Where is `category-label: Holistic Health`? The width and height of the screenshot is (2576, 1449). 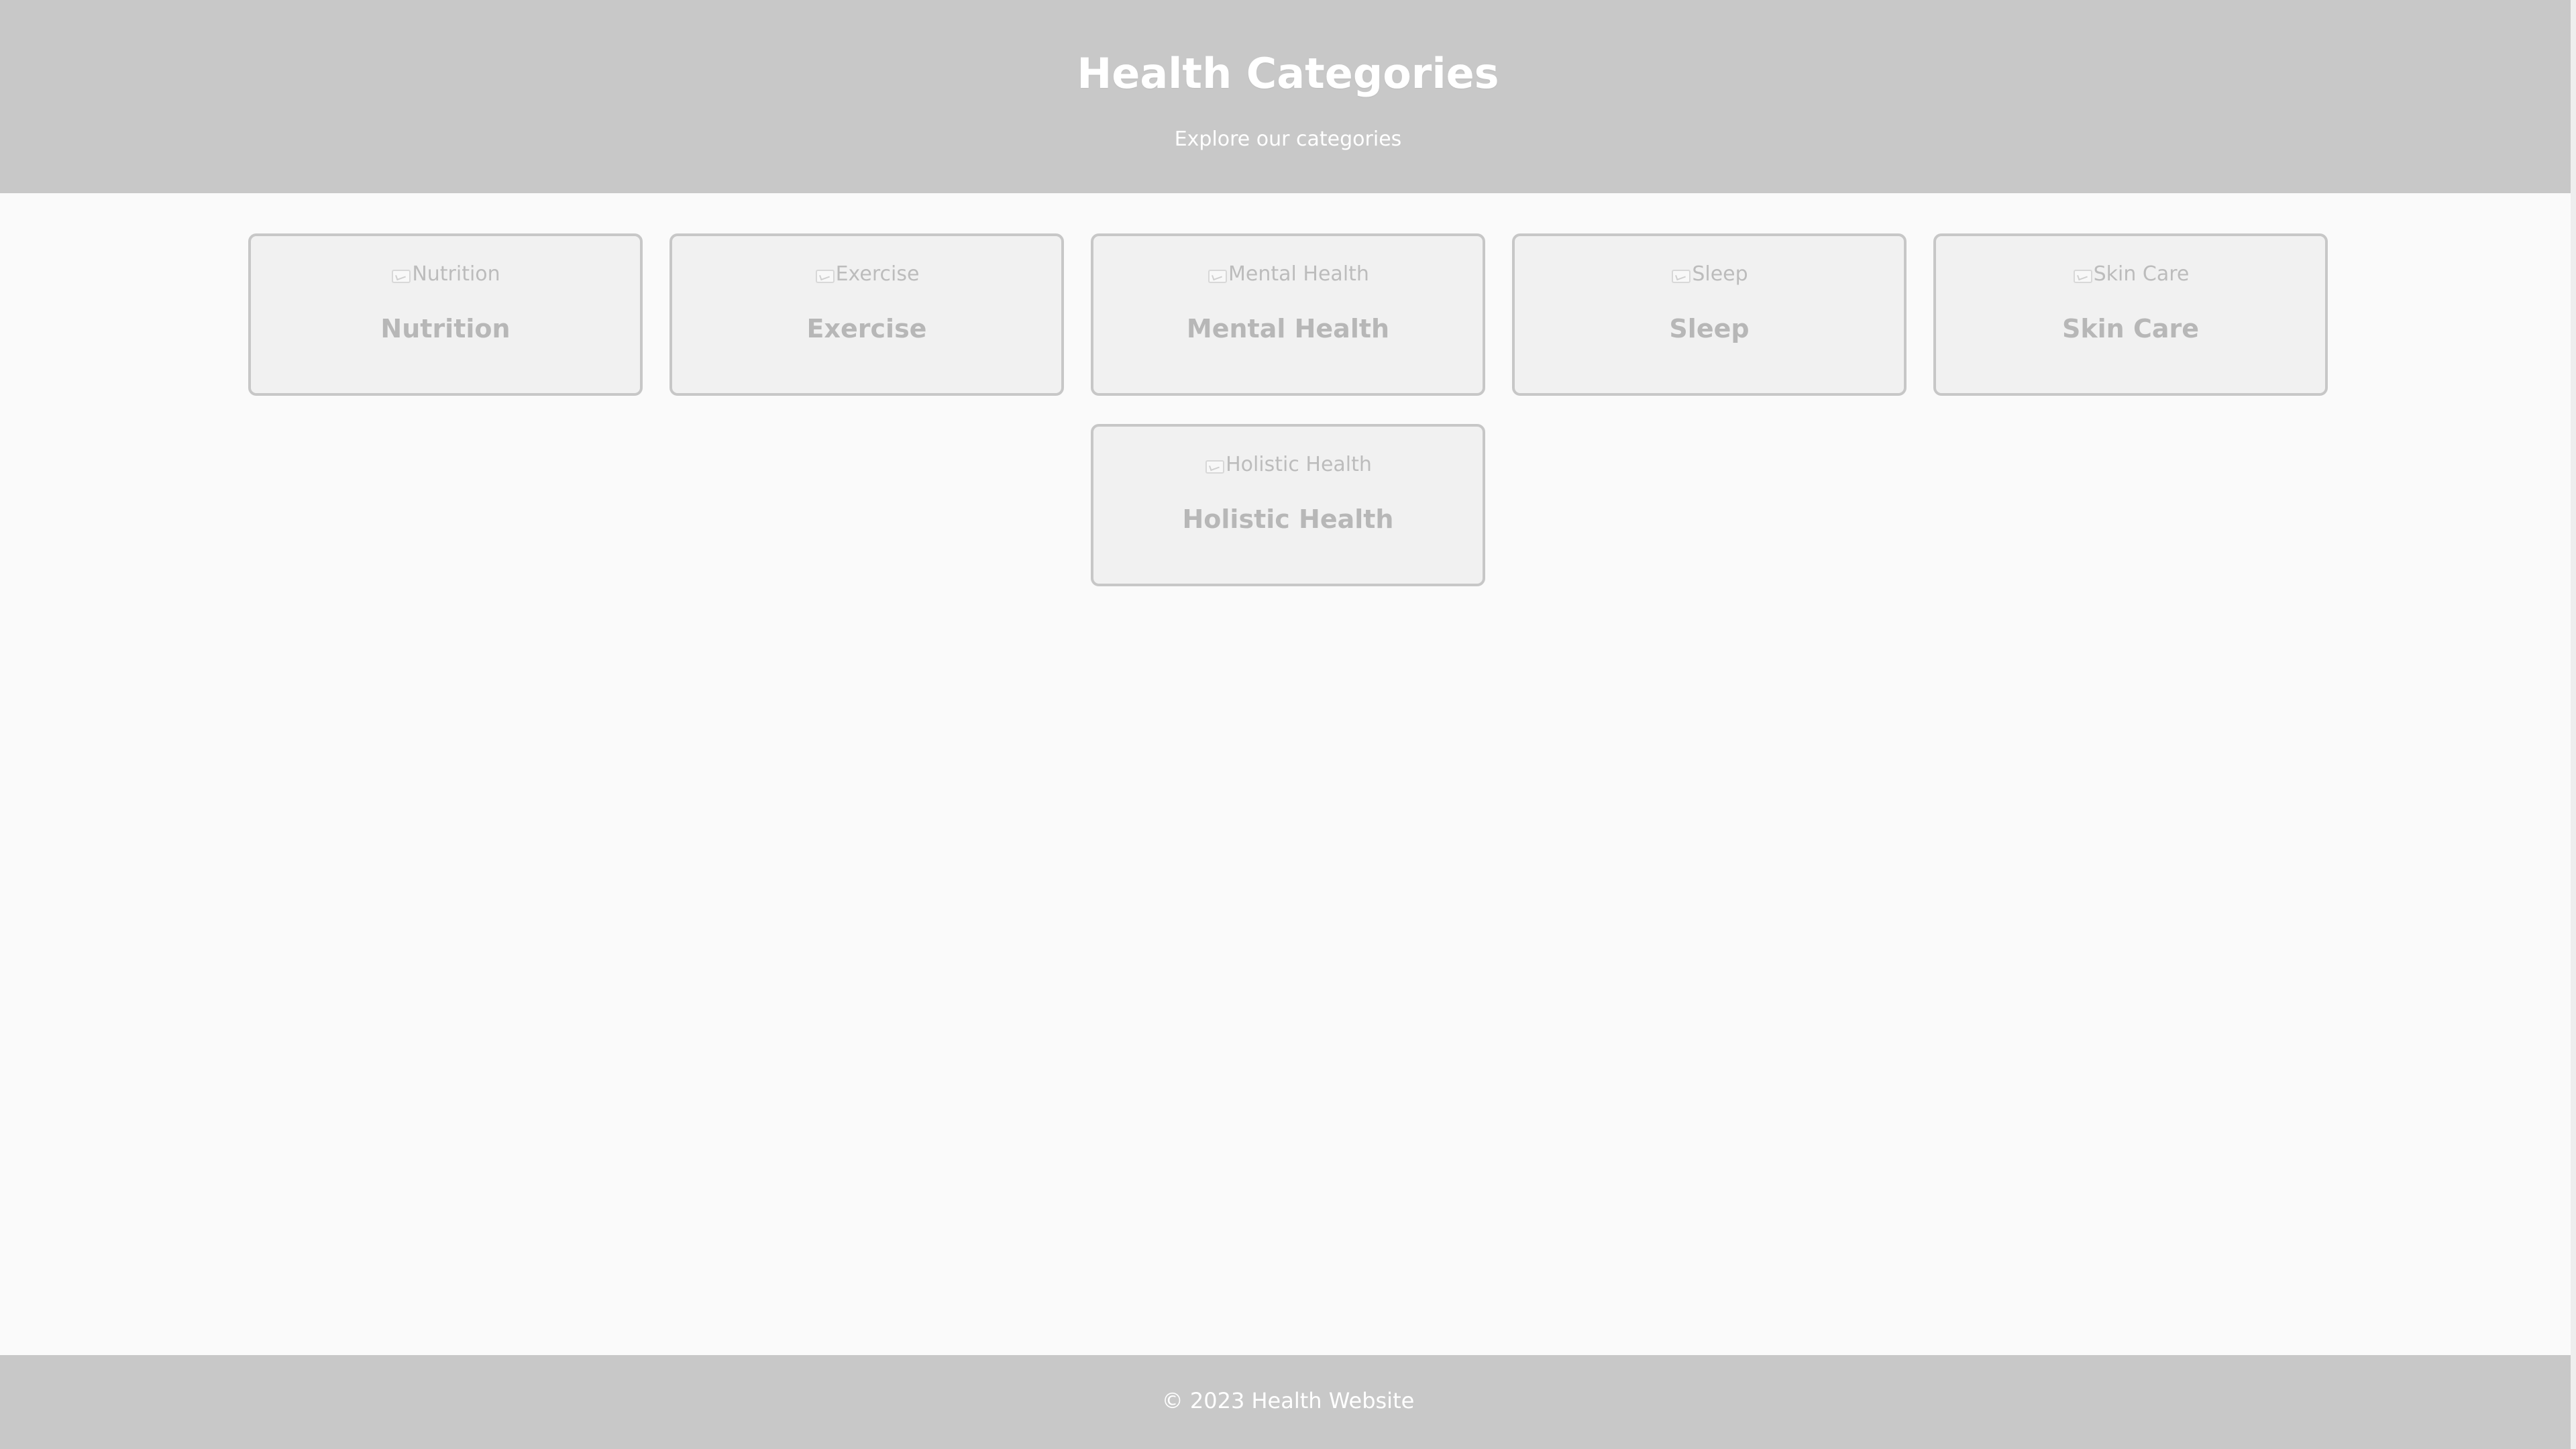 category-label: Holistic Health is located at coordinates (1288, 519).